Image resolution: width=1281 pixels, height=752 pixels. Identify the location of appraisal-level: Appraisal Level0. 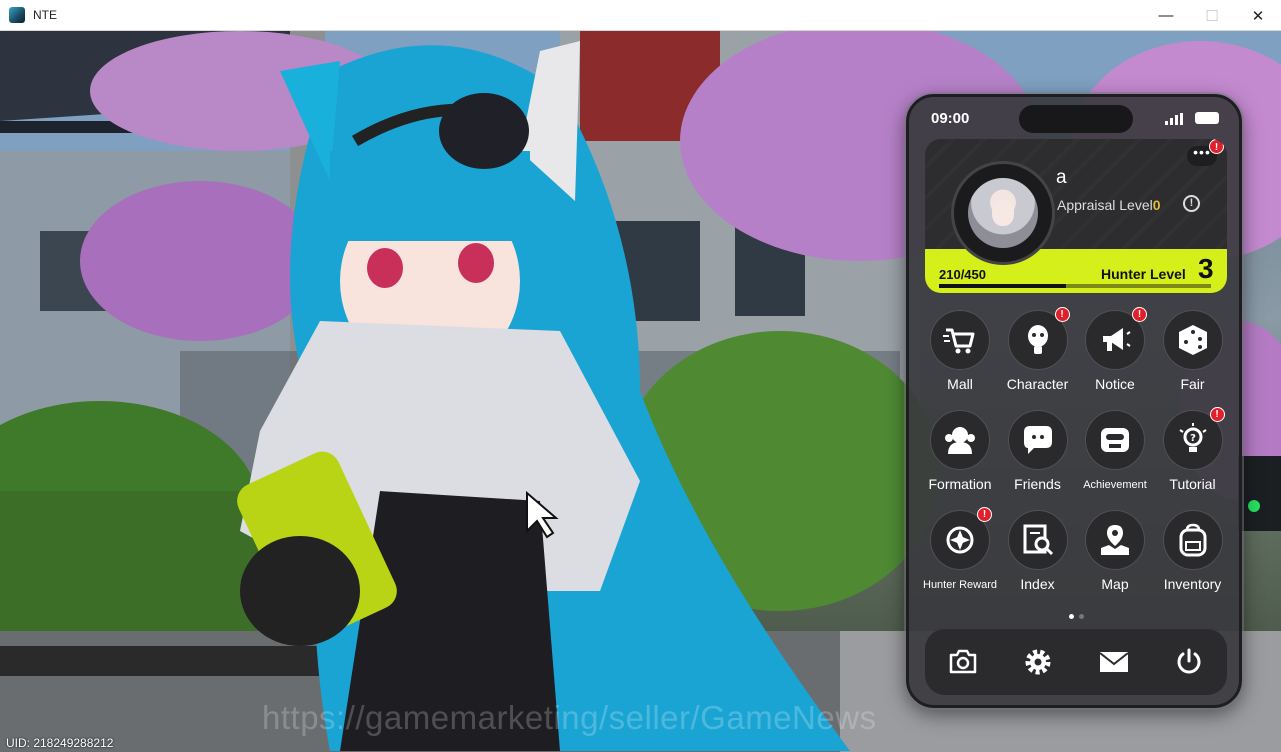
(1109, 205).